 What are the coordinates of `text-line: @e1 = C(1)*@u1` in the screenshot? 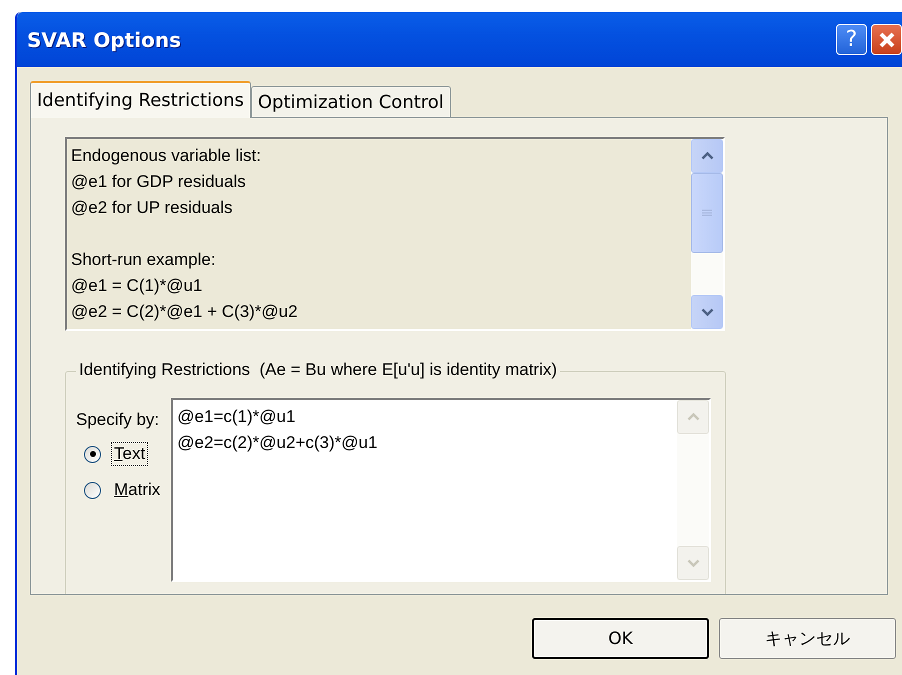 It's located at (137, 286).